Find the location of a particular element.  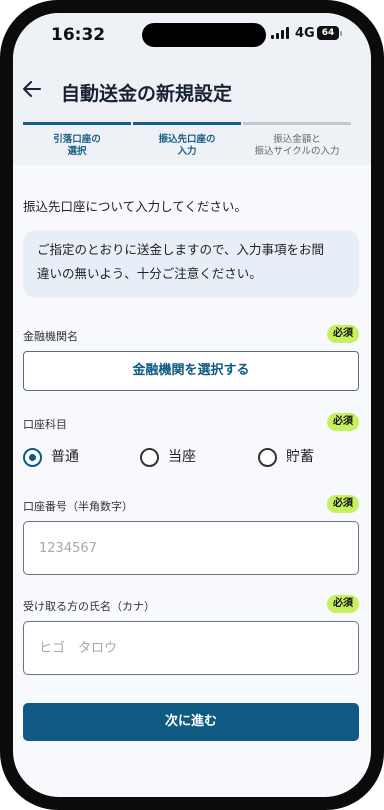

step-2: 振込先口座の 入力 is located at coordinates (188, 144).